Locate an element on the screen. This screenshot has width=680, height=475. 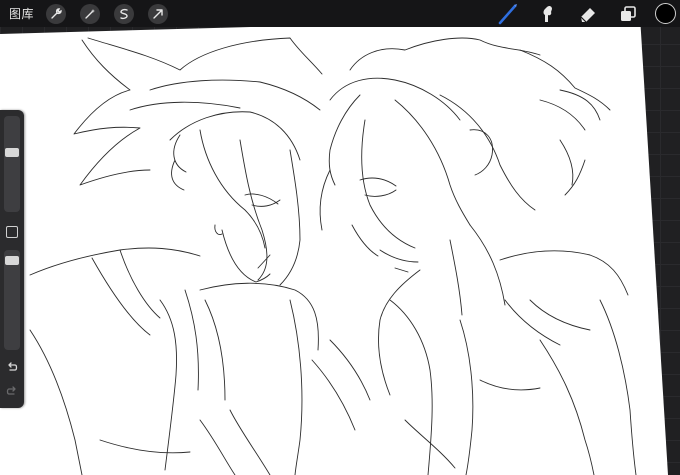
layers-button is located at coordinates (628, 14).